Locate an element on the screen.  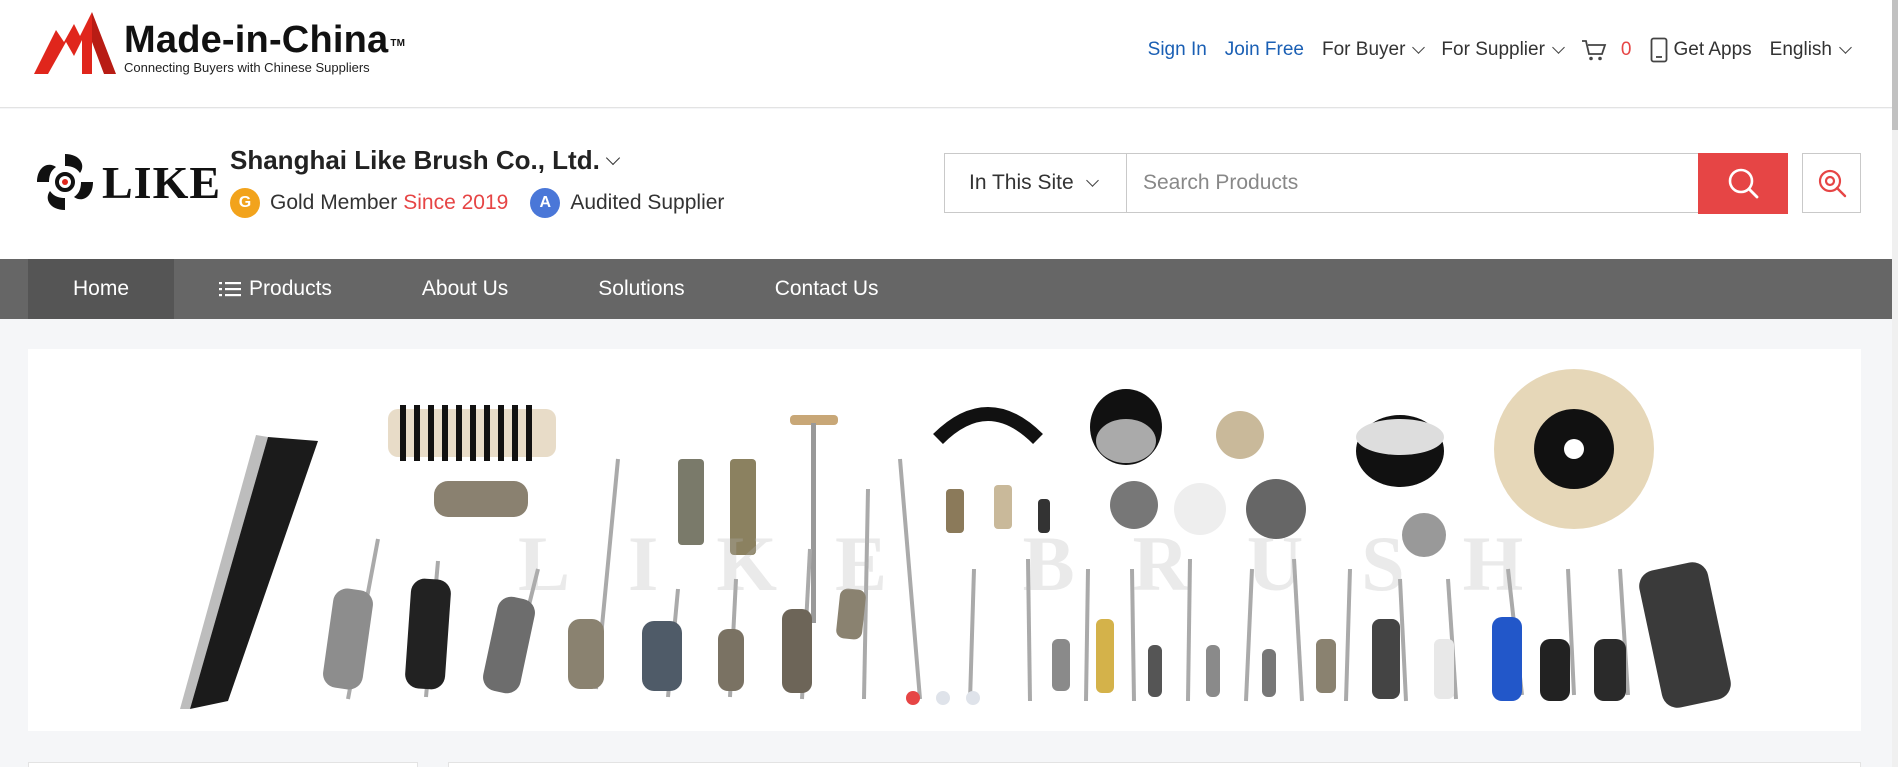
sign-in-link: Sign In is located at coordinates (1177, 50).